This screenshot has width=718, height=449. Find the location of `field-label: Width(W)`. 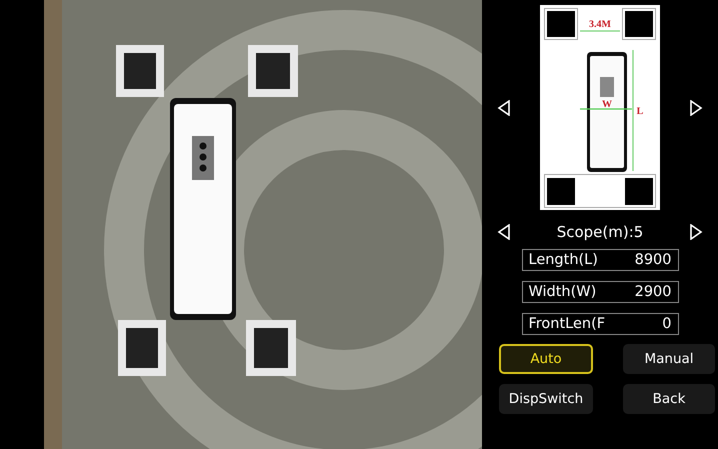

field-label: Width(W) is located at coordinates (562, 292).